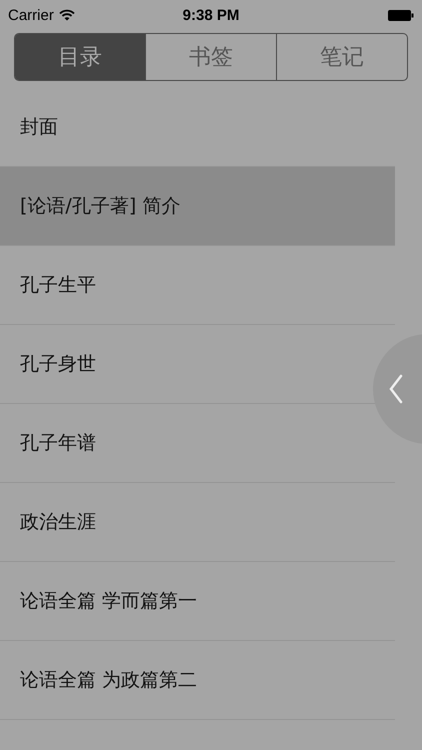 The image size is (422, 750). I want to click on chapter-item: 封面, so click(39, 127).